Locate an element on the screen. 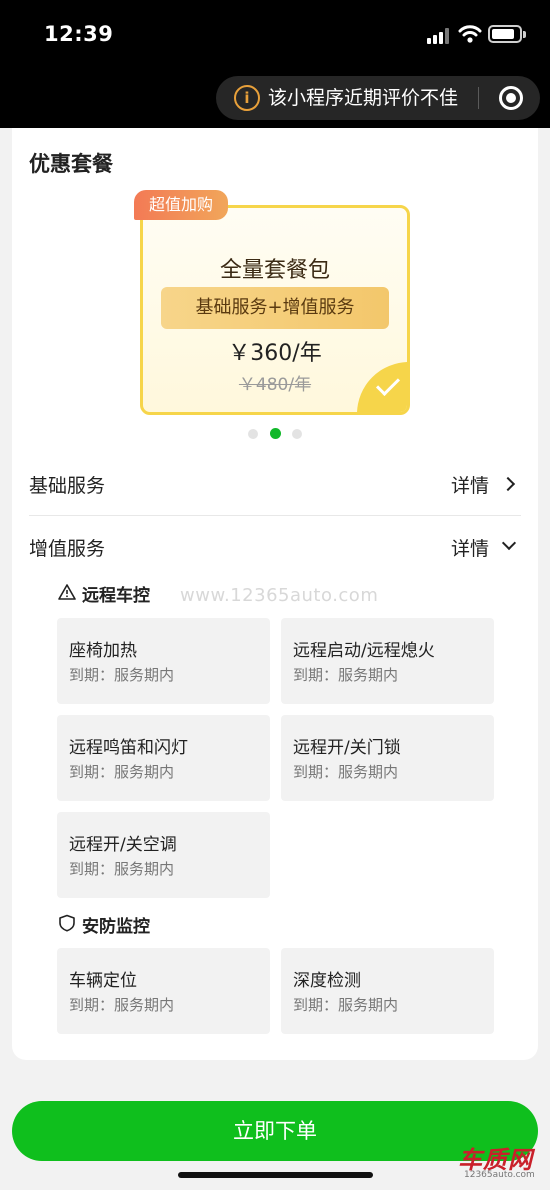 Image resolution: width=550 pixels, height=1190 pixels. service-tile: 远程开/关门锁 到期：服务期内 is located at coordinates (387, 758).